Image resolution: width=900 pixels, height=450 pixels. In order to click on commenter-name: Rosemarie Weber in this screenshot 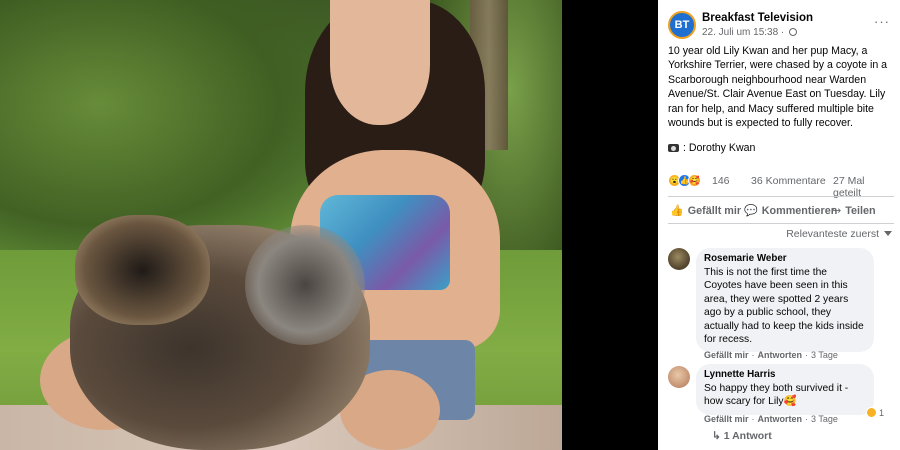, I will do `click(785, 258)`.